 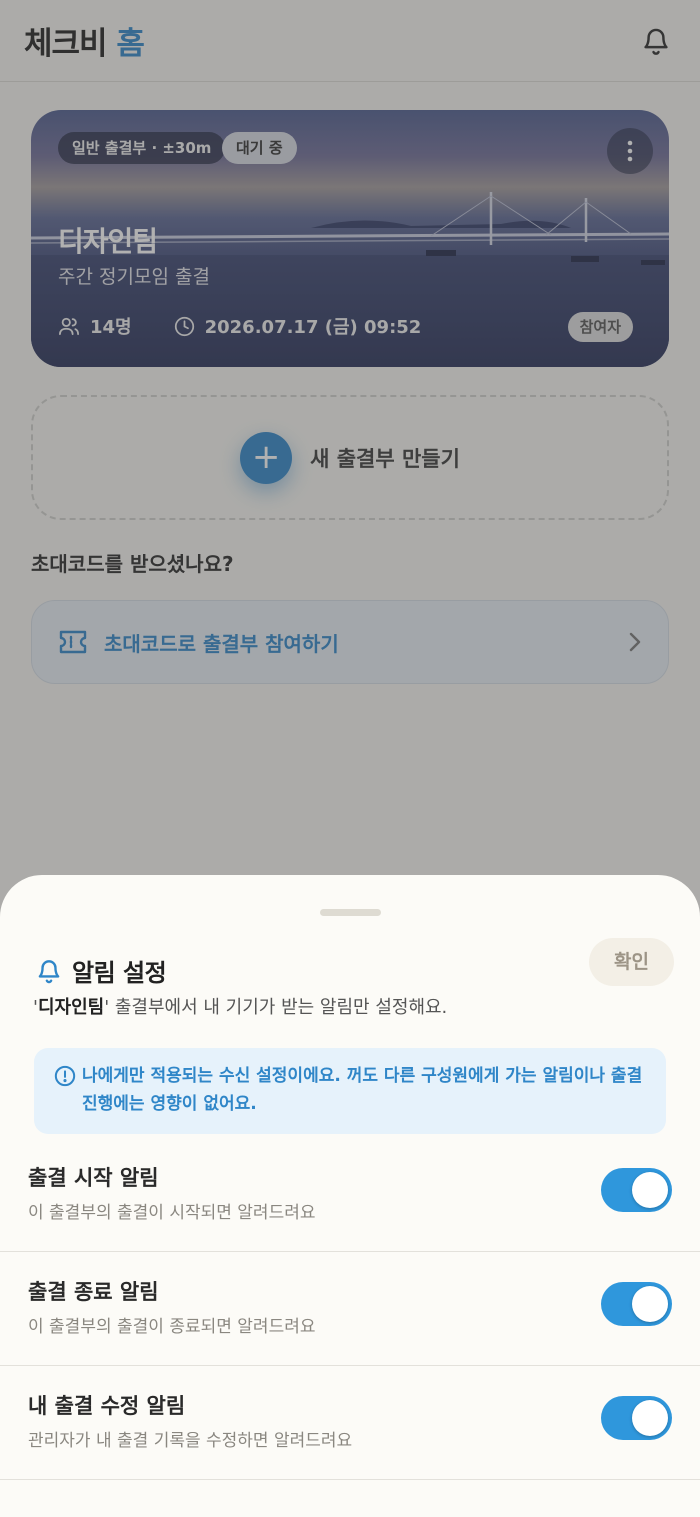 I want to click on setting-title: 출결 시작 알림, so click(x=93, y=1178).